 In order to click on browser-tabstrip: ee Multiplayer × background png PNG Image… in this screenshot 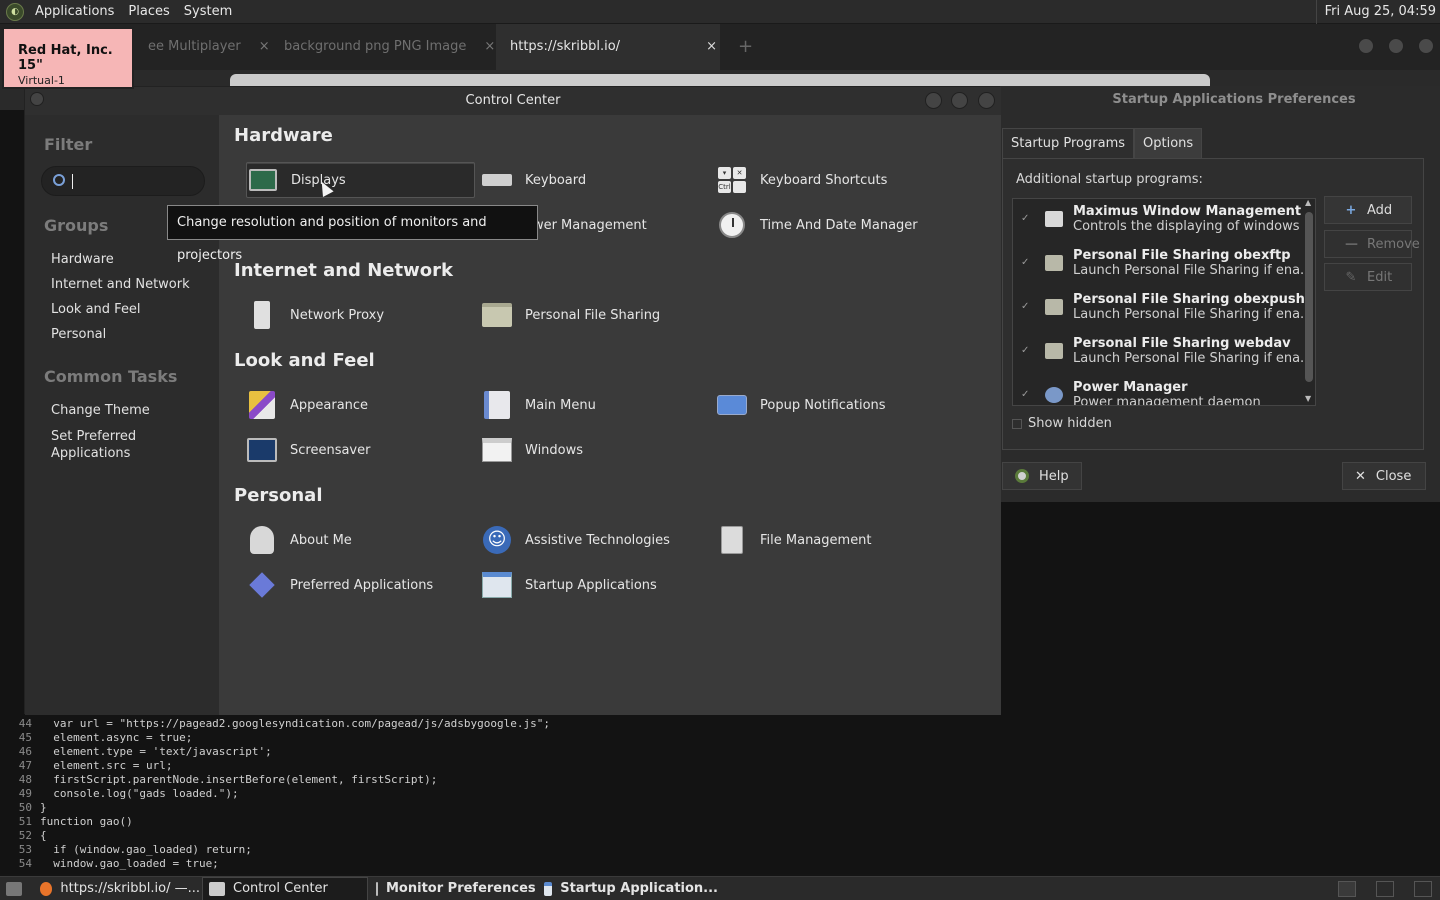, I will do `click(720, 47)`.